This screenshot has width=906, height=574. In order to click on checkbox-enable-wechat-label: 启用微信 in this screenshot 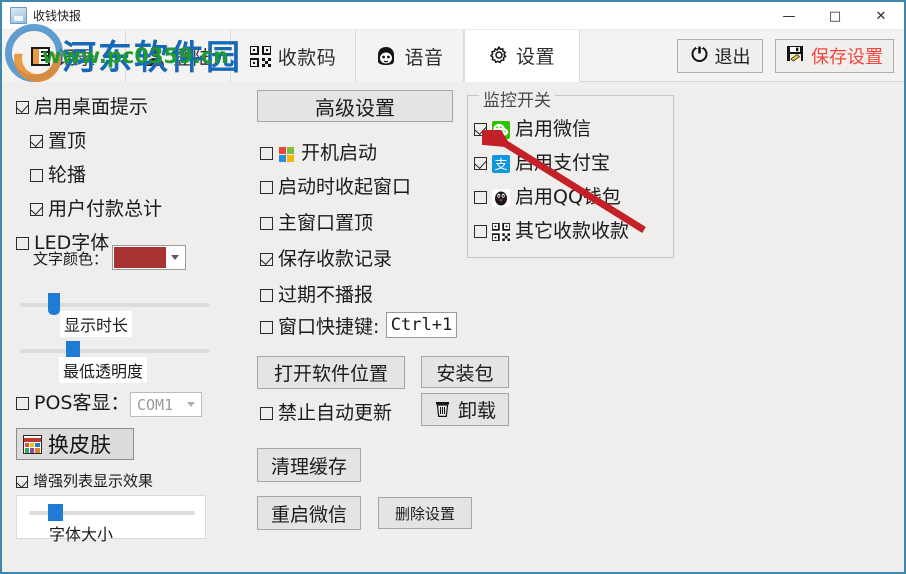, I will do `click(553, 129)`.